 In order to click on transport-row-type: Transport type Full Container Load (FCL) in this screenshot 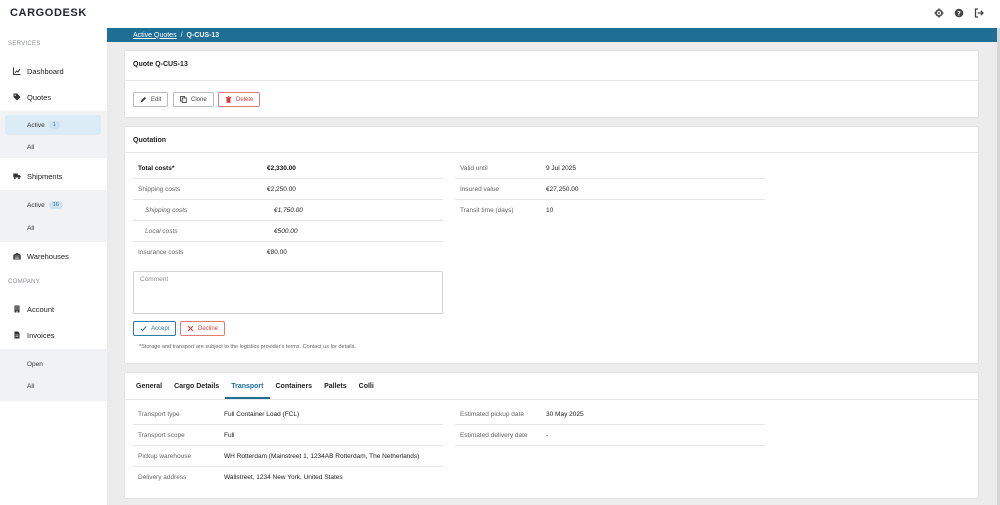, I will do `click(288, 414)`.